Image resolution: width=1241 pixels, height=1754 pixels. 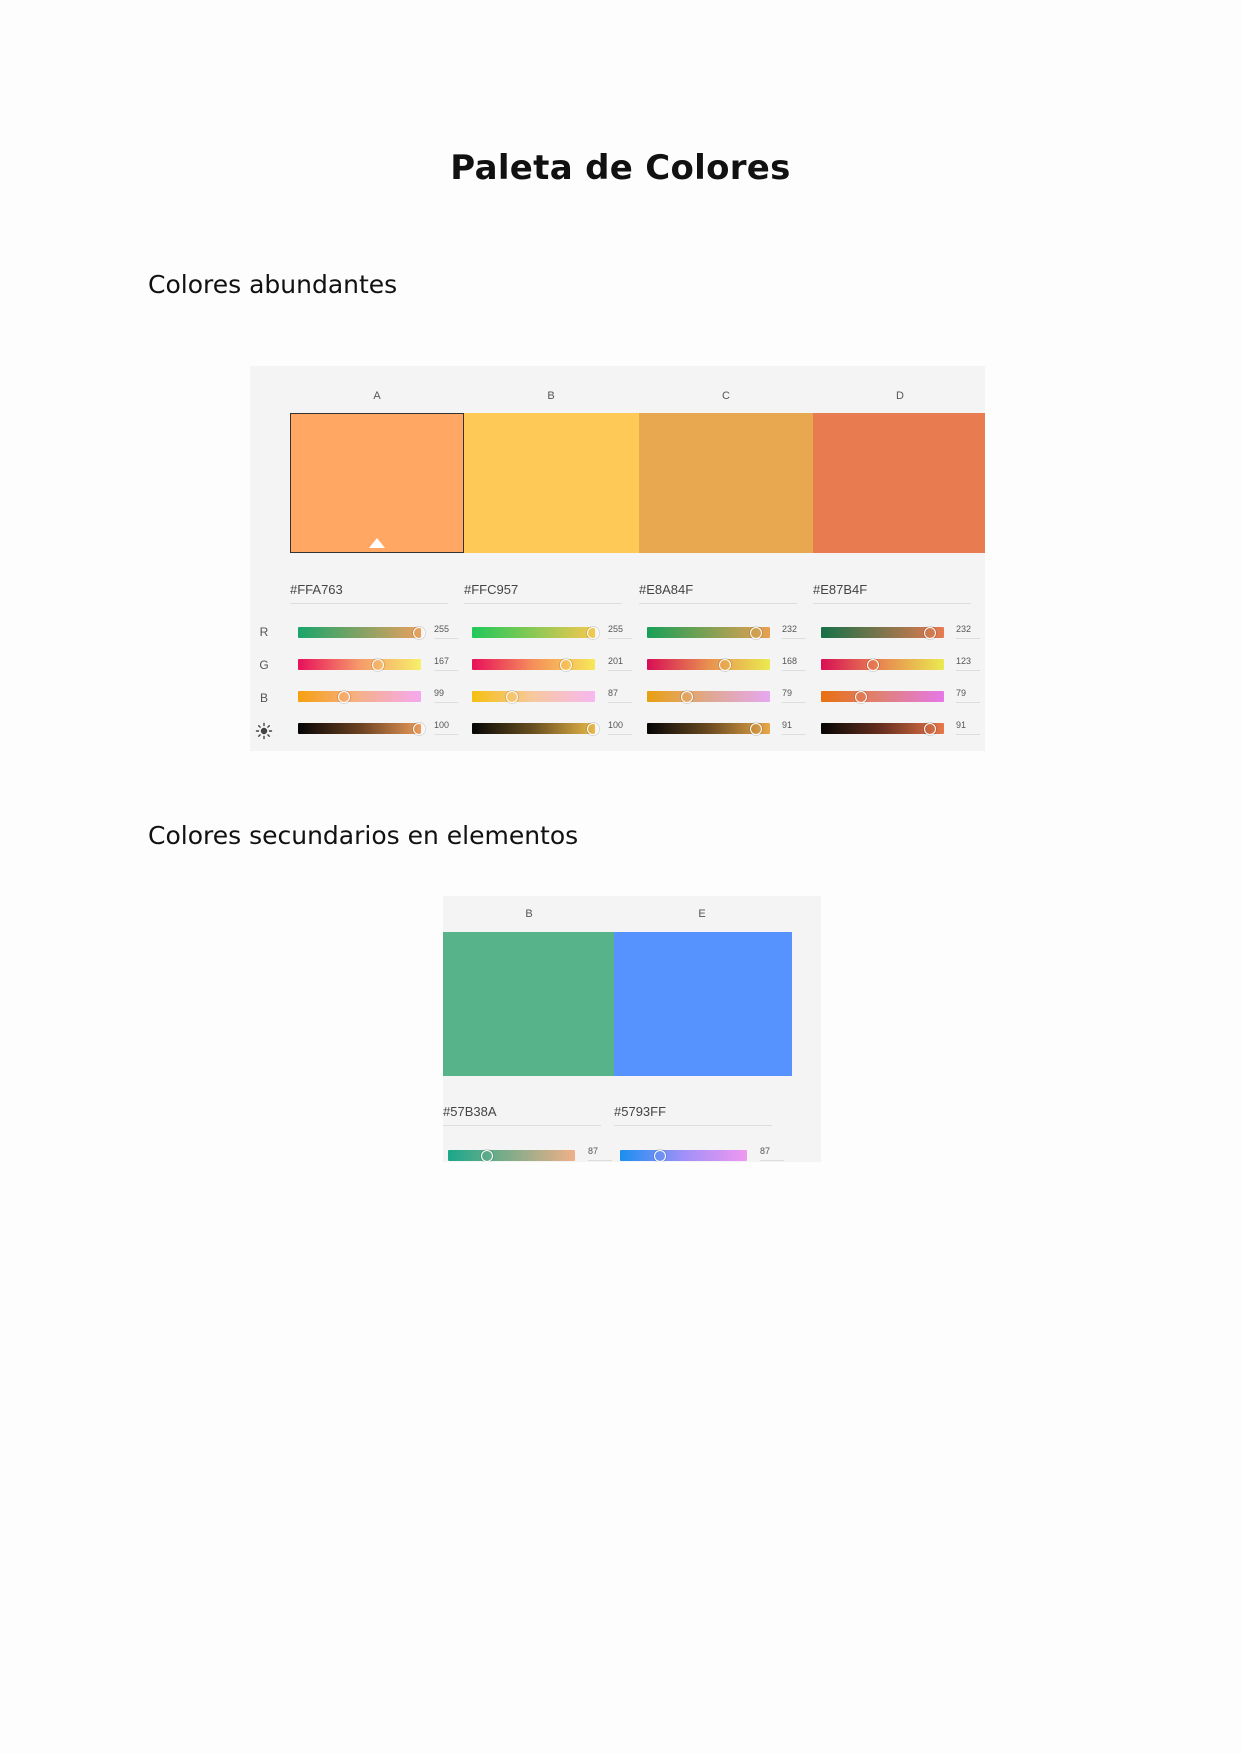 What do you see at coordinates (900, 396) in the screenshot?
I see `swatch-label-d: D` at bounding box center [900, 396].